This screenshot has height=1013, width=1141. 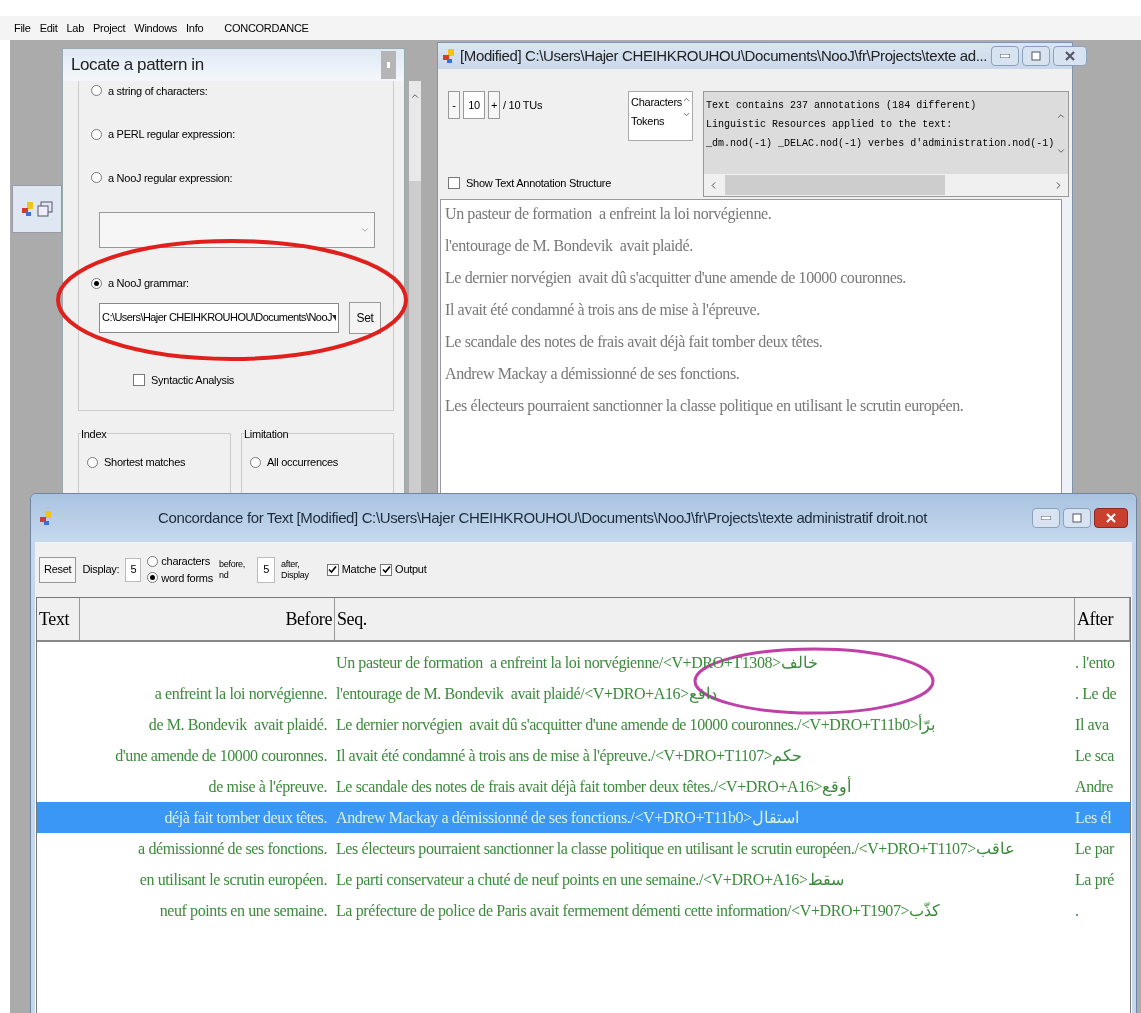 What do you see at coordinates (22, 28) in the screenshot?
I see `menu-item: File` at bounding box center [22, 28].